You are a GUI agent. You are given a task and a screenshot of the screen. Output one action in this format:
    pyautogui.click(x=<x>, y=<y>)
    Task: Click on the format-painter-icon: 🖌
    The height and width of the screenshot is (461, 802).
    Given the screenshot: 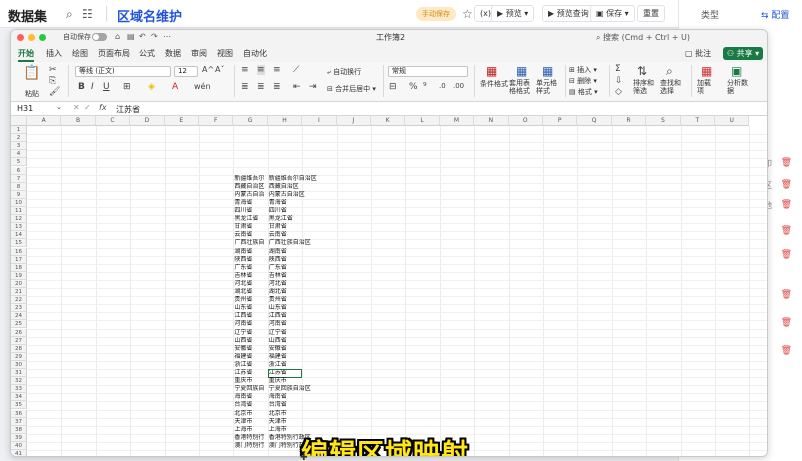 What is the action you would take?
    pyautogui.click(x=54, y=92)
    